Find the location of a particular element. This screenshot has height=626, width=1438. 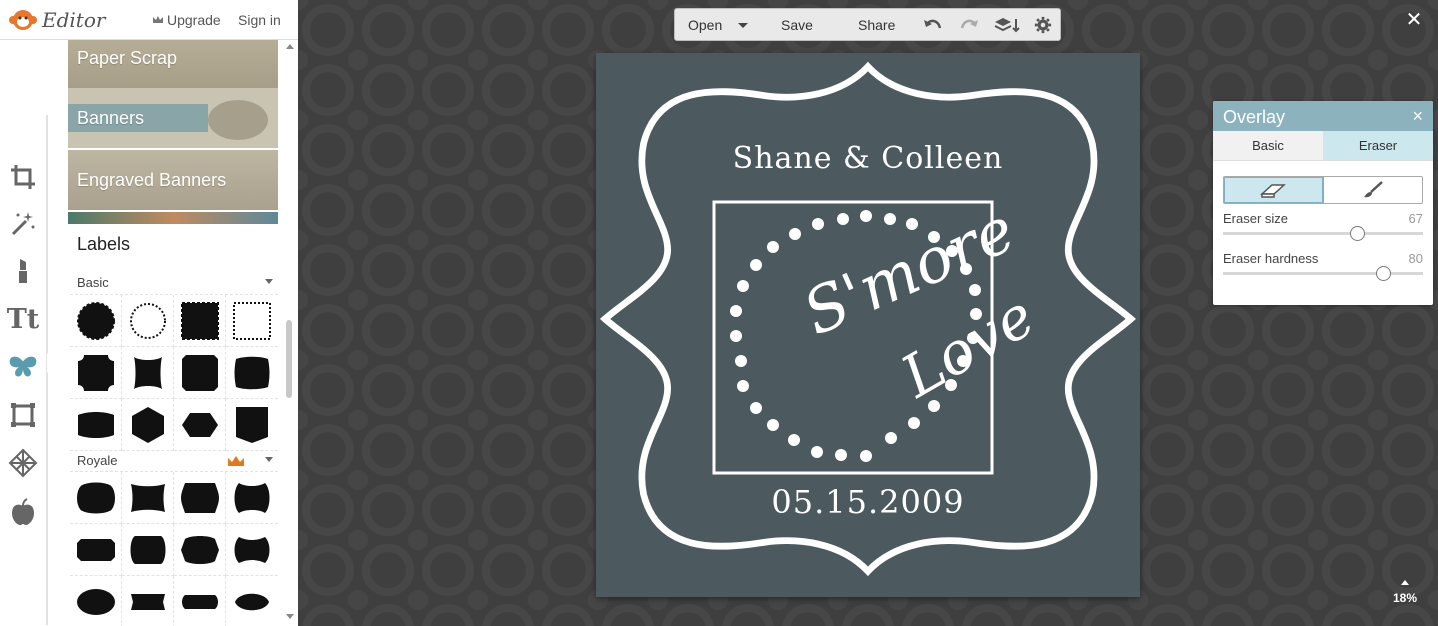

overlay-tabs: Basic Eraser is located at coordinates (1323, 146).